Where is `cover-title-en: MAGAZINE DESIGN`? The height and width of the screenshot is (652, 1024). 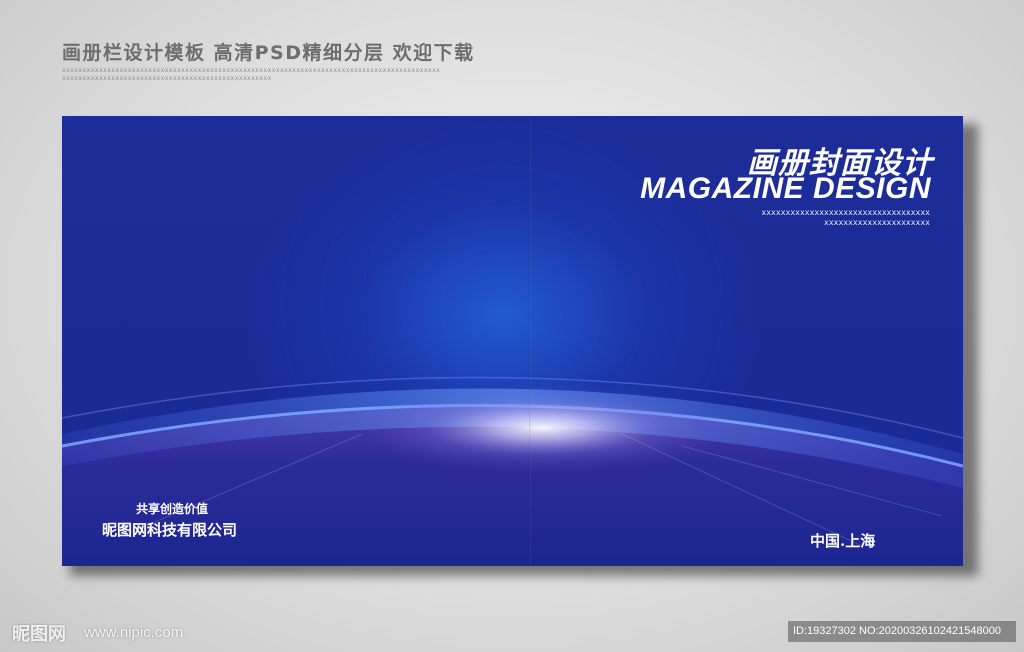 cover-title-en: MAGAZINE DESIGN is located at coordinates (785, 188).